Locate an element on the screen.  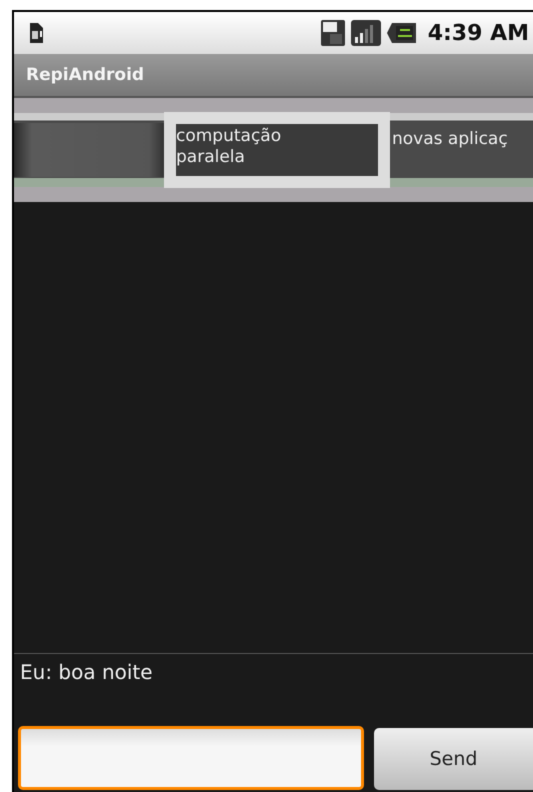
gallery-item: novas aplicaç is located at coordinates (461, 150).